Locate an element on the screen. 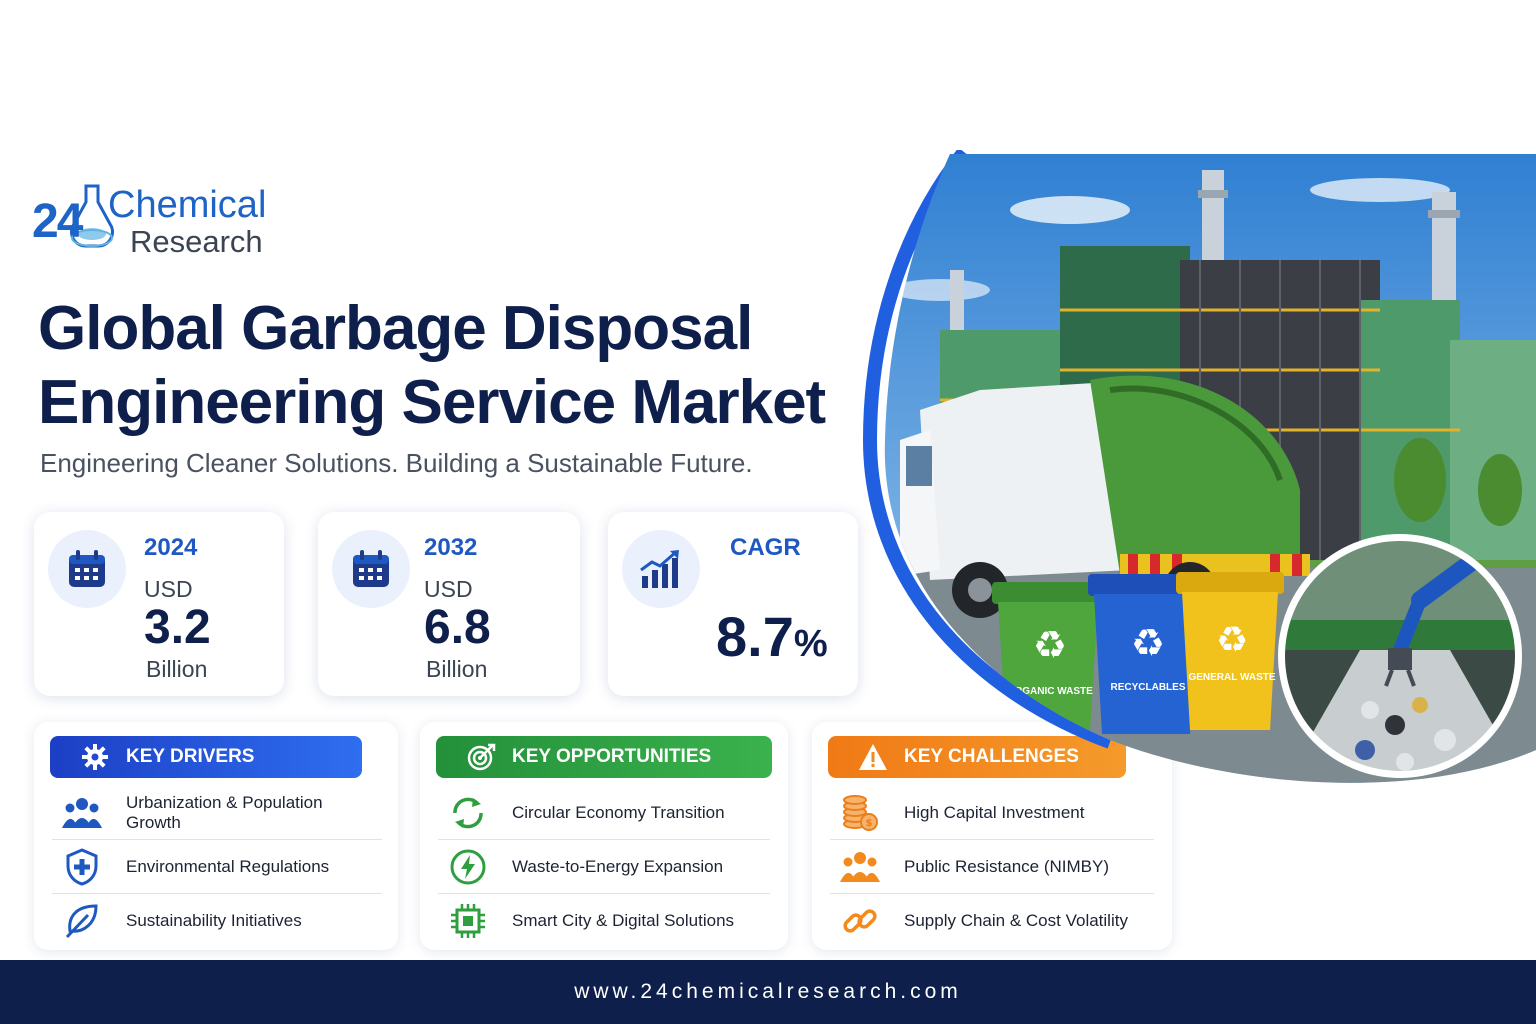 The width and height of the screenshot is (1536, 1024). cagr-value: 8.7% is located at coordinates (772, 636).